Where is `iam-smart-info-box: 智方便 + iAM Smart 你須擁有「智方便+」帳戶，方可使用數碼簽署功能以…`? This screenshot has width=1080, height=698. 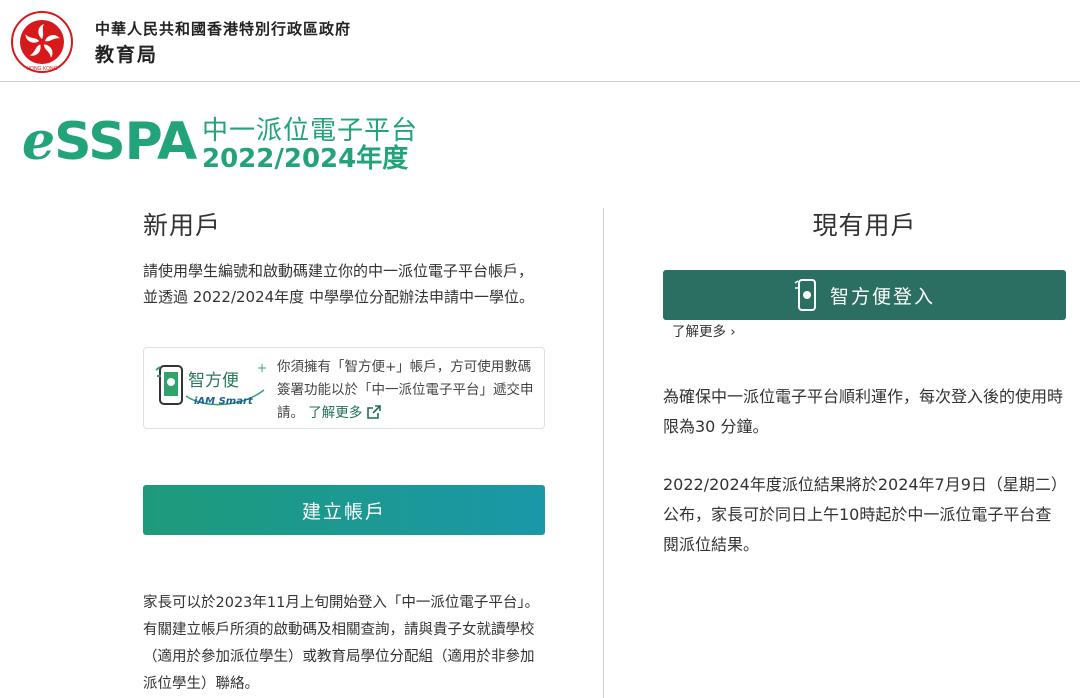
iam-smart-info-box: 智方便 + iAM Smart 你須擁有「智方便+」帳戶，方可使用數碼簽署功能以… is located at coordinates (344, 388).